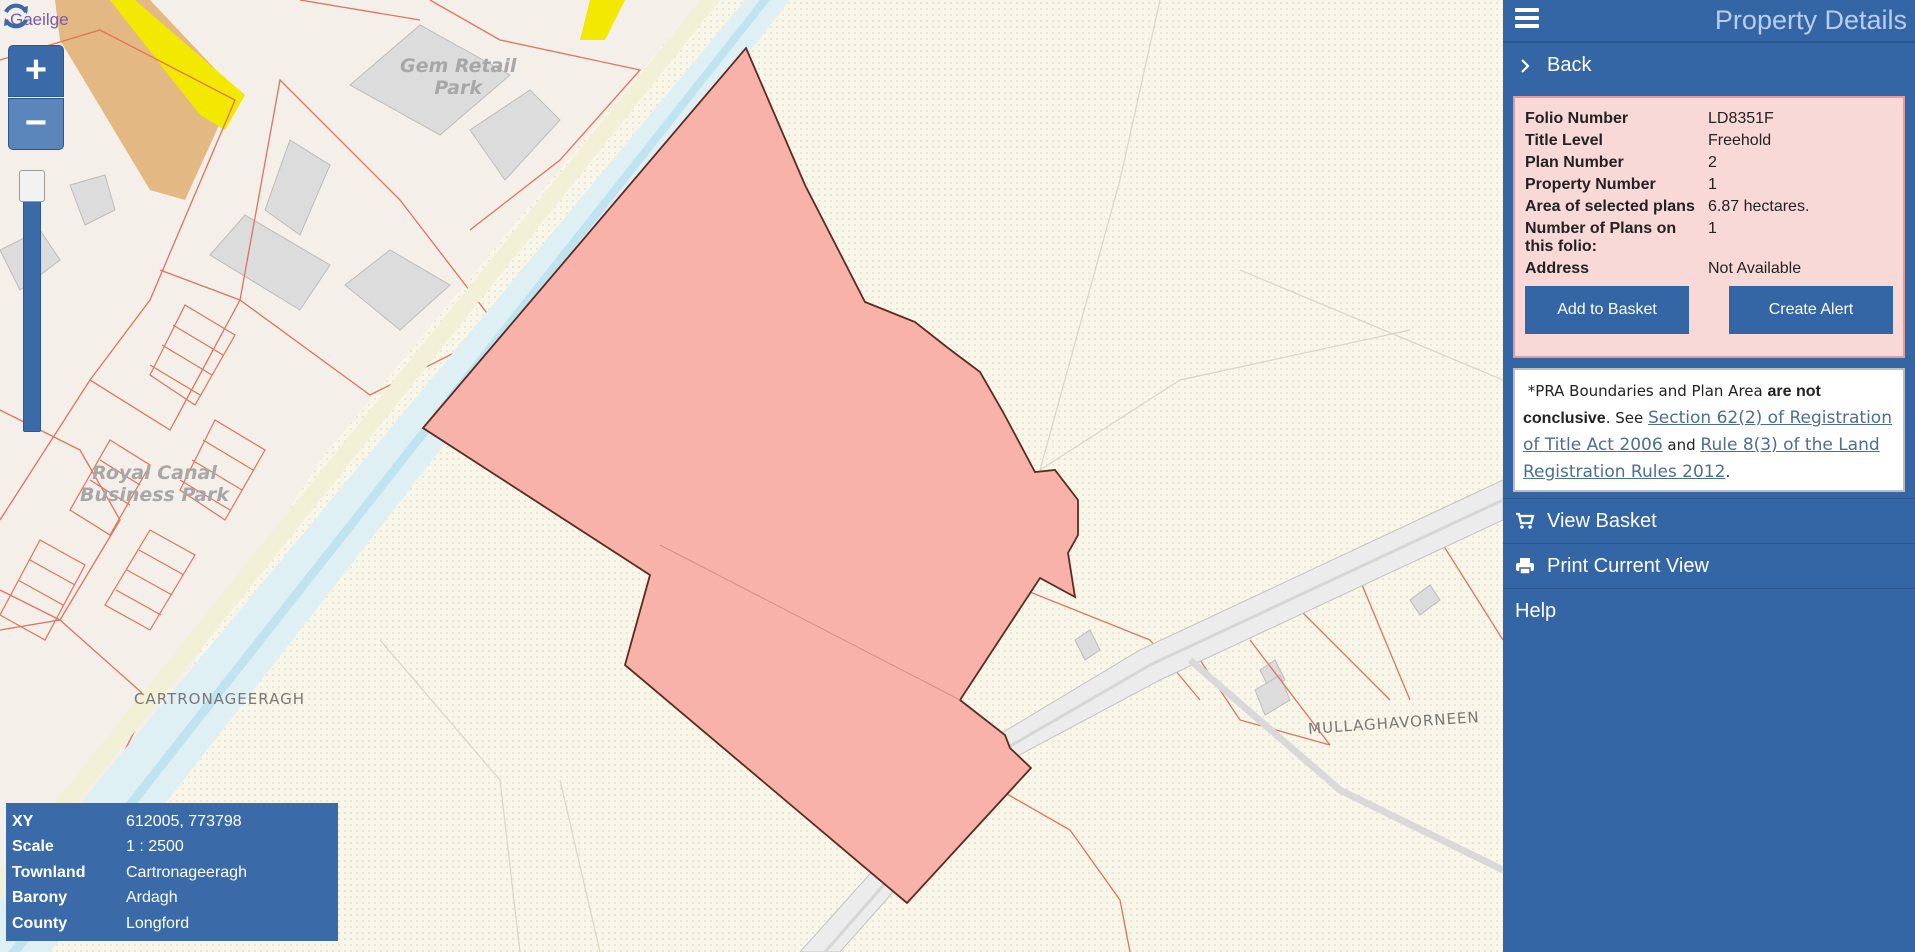  I want to click on info-row-county: County Longford, so click(101, 923).